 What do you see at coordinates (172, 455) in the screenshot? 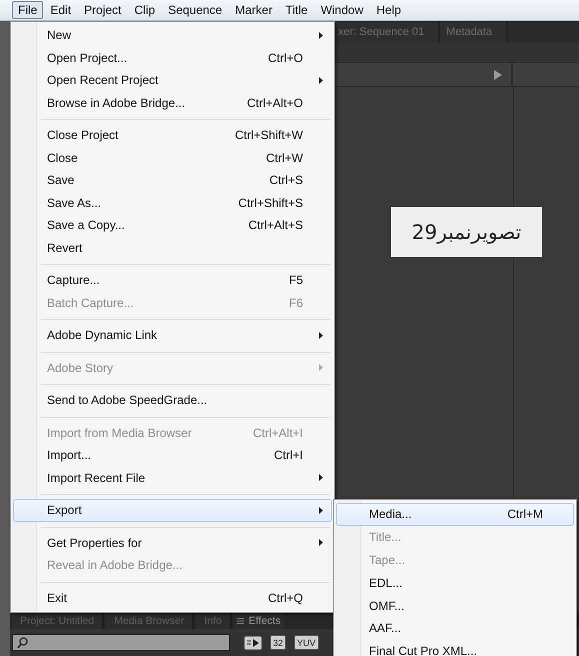
I see `menu-item: Import... Ctrl+I` at bounding box center [172, 455].